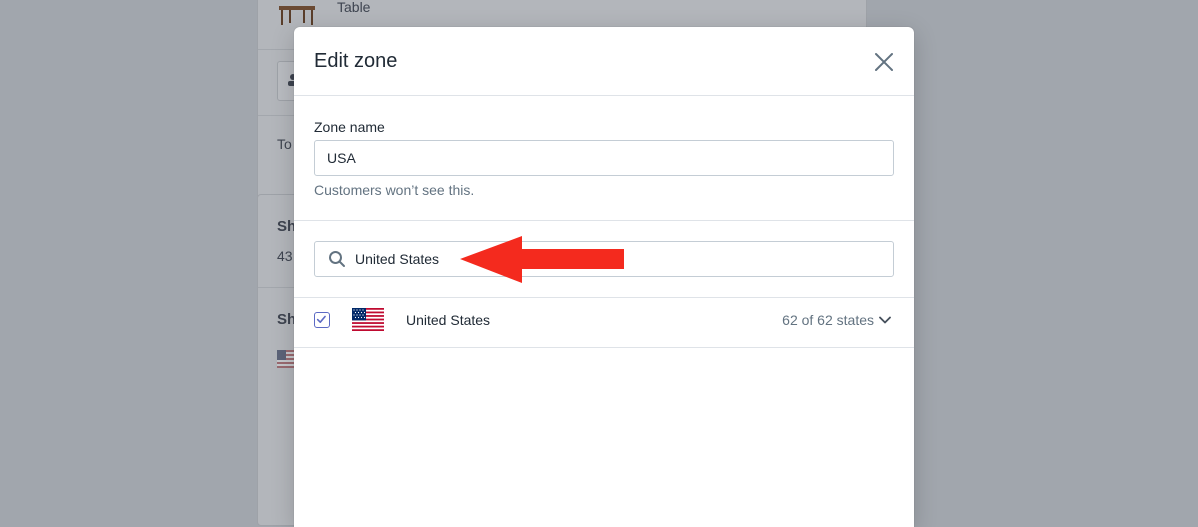 The height and width of the screenshot is (527, 1198). Describe the element at coordinates (884, 62) in the screenshot. I see `close-icon` at that location.